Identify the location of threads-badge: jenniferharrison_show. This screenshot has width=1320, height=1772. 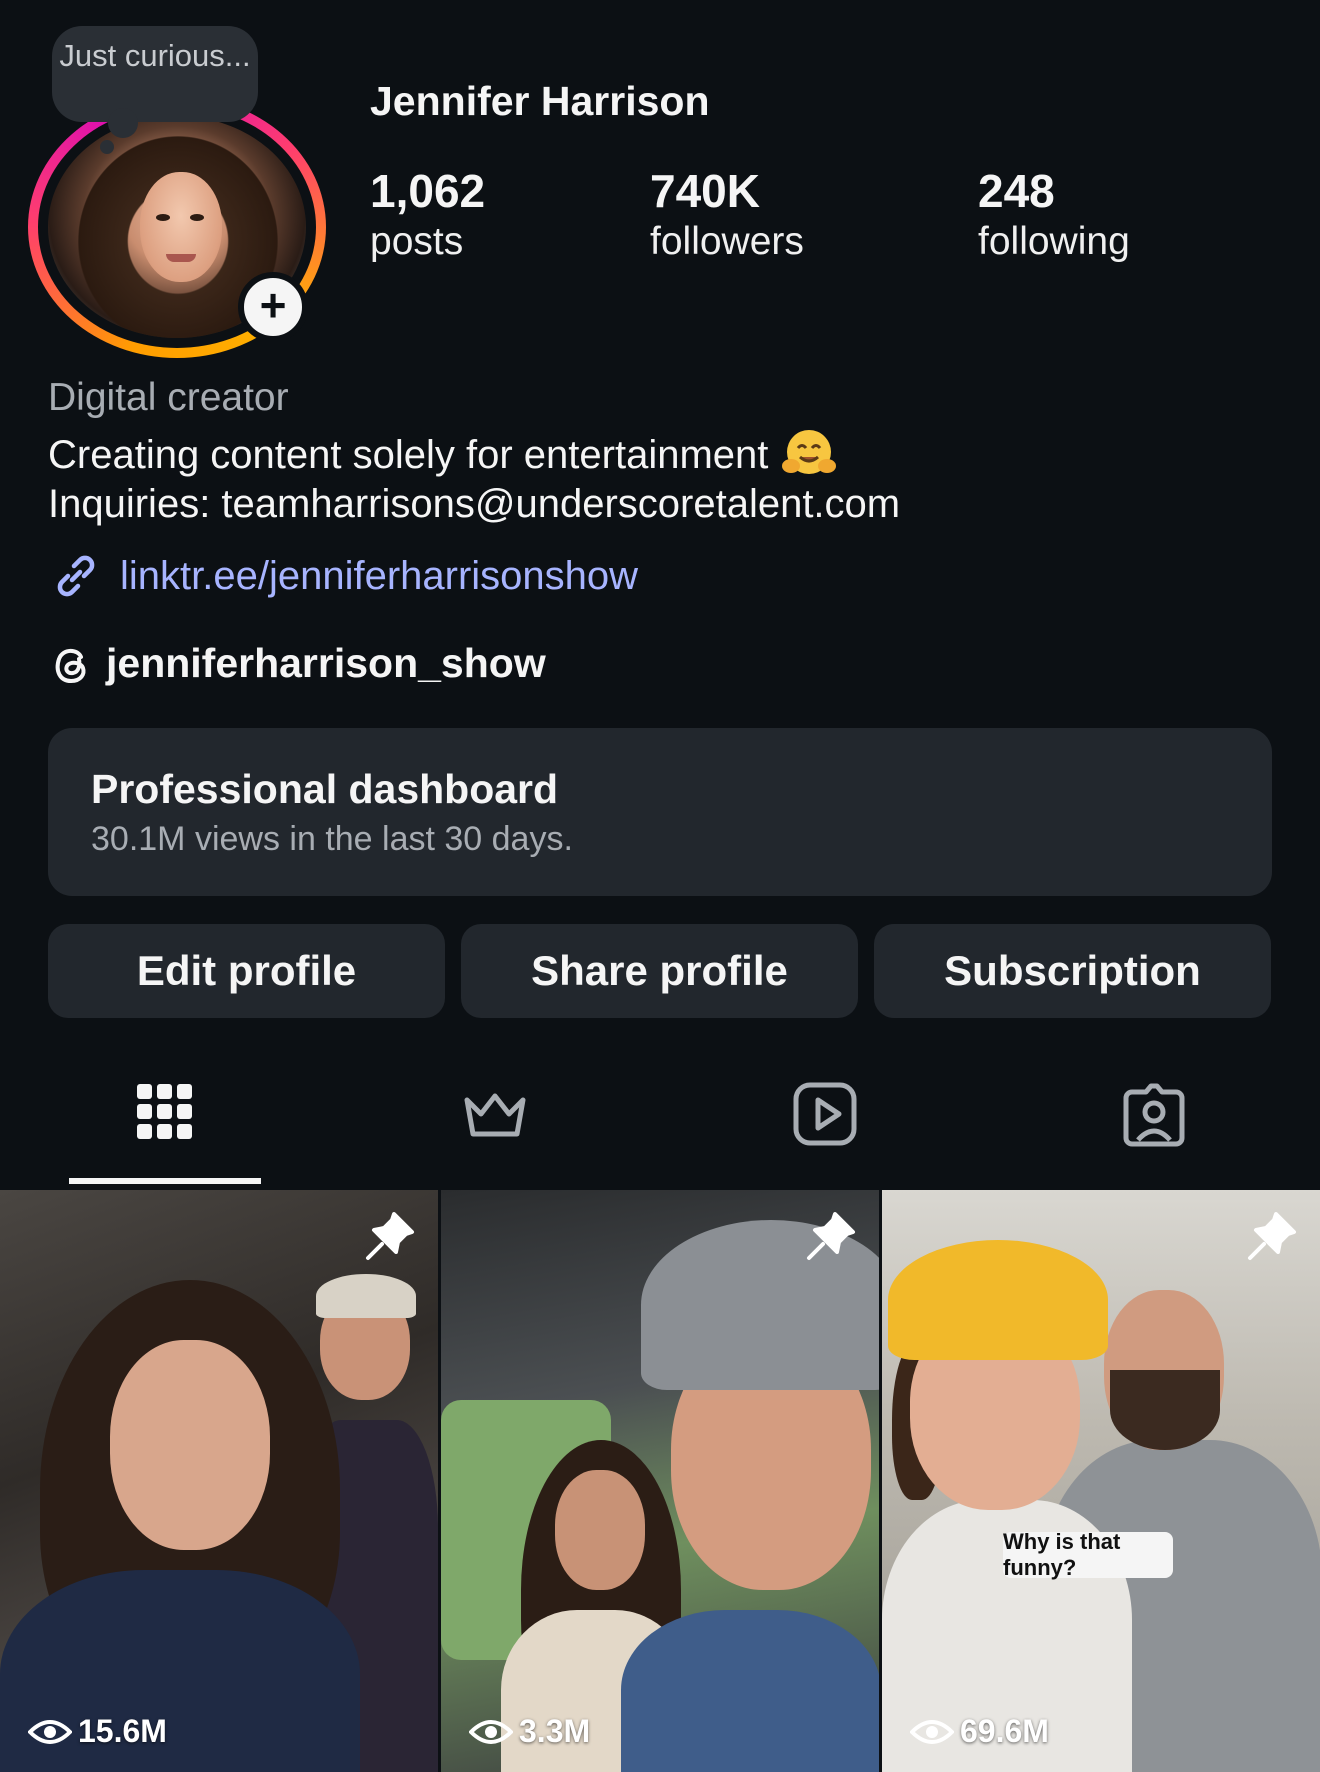
(297, 663).